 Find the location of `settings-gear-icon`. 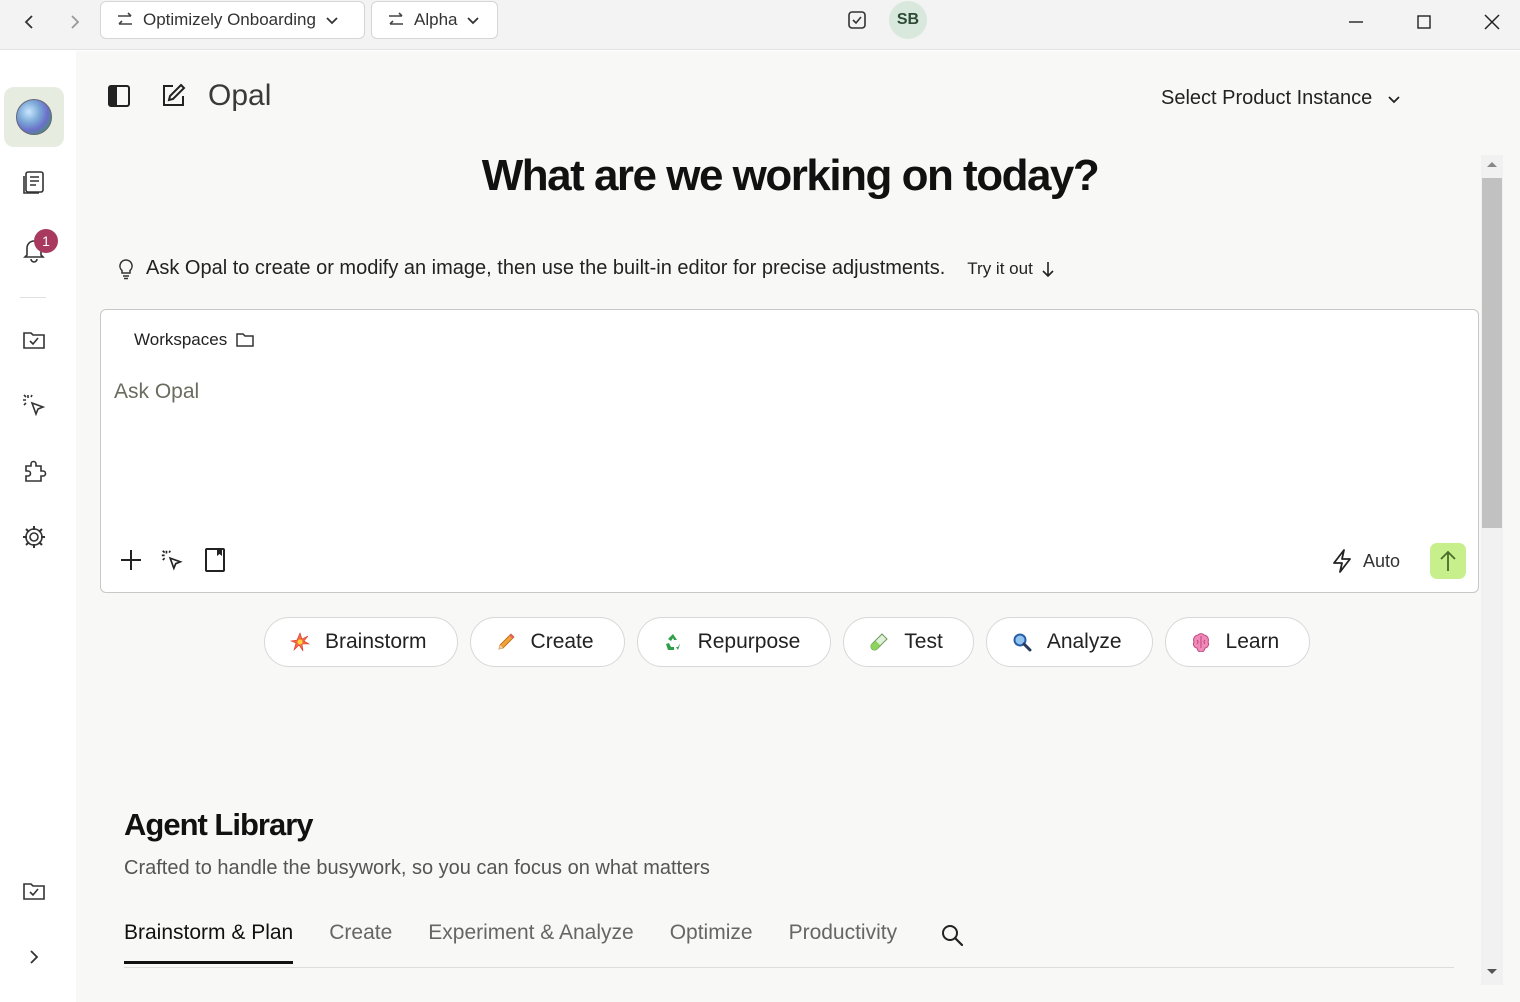

settings-gear-icon is located at coordinates (34, 537).